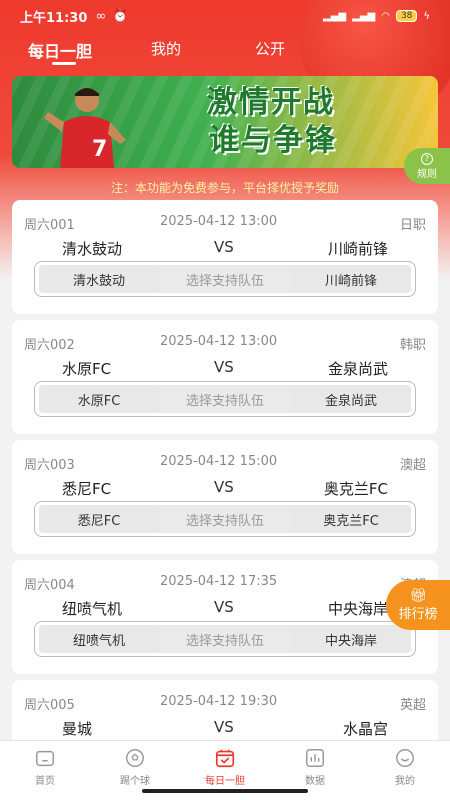  Describe the element at coordinates (92, 249) in the screenshot. I see `home-team: 清水鼓动` at that location.